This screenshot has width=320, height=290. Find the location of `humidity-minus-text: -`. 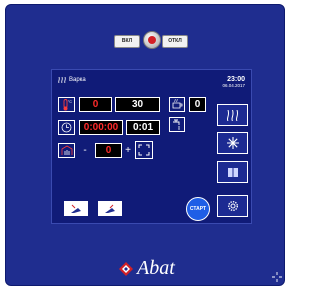

humidity-minus-text: - is located at coordinates (85, 150).